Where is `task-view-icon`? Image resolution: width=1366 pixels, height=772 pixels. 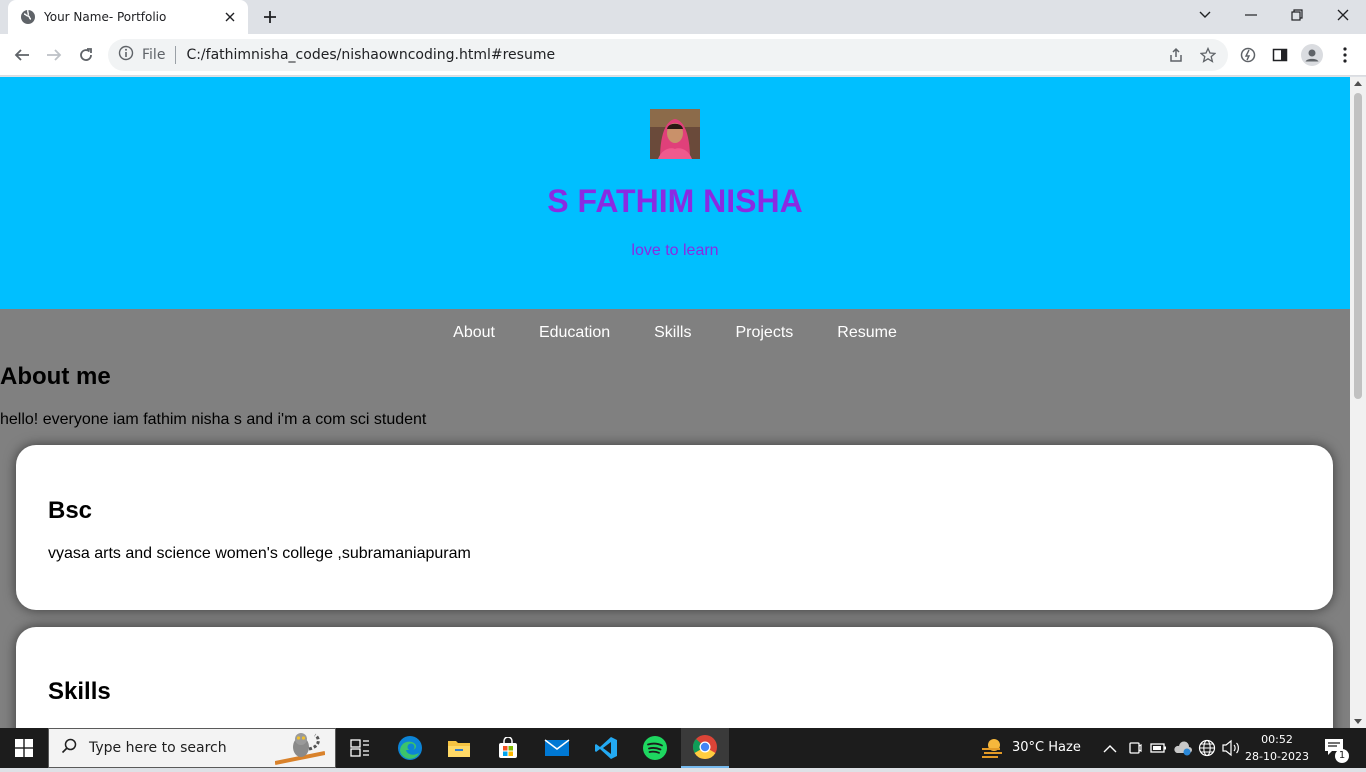 task-view-icon is located at coordinates (360, 748).